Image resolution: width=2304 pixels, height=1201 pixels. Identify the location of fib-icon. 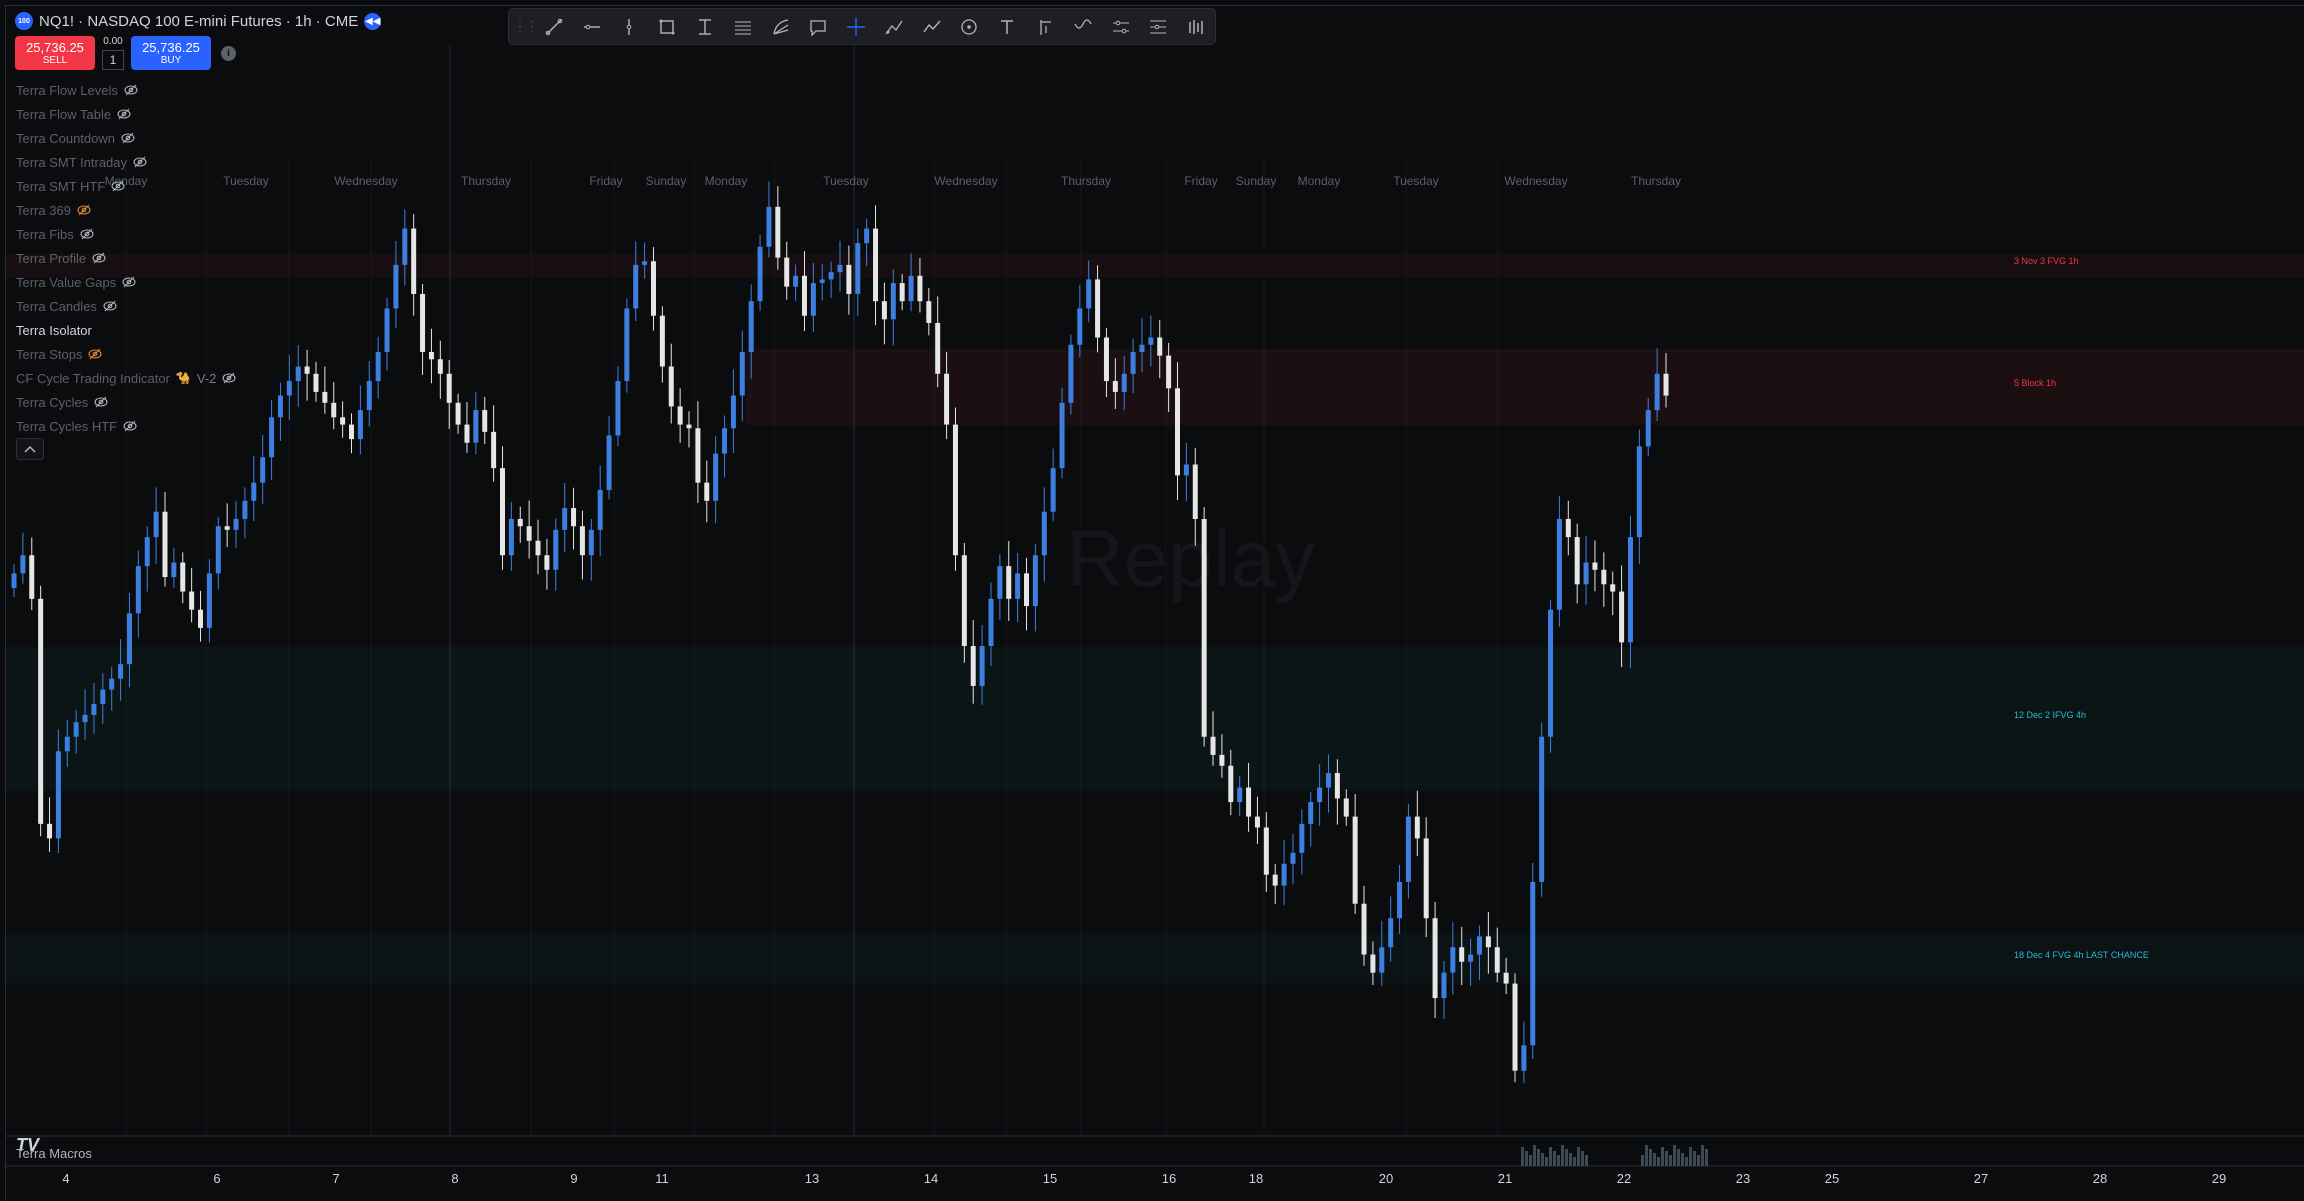
(781, 26).